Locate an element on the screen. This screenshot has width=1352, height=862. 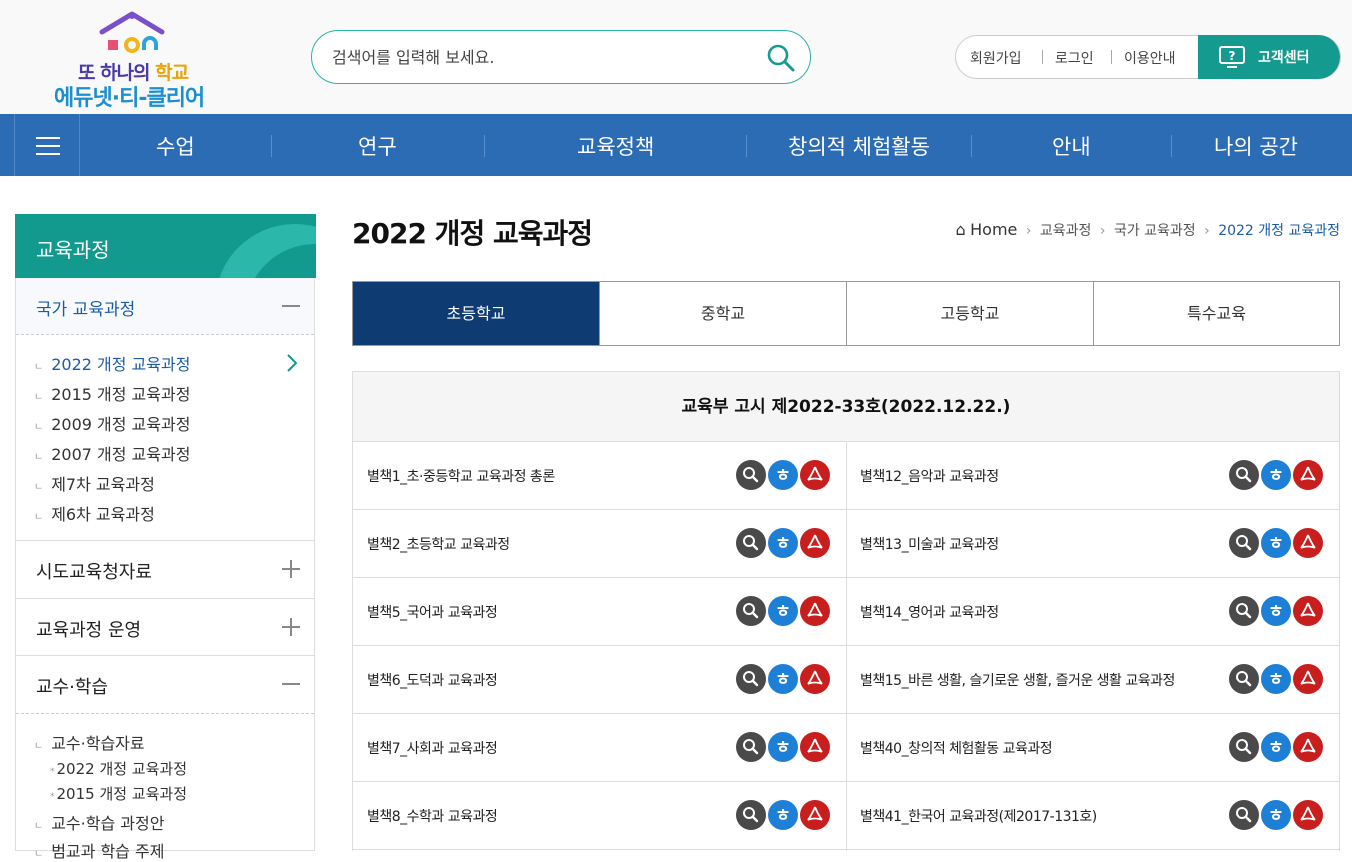
pdf-icon is located at coordinates (815, 545).